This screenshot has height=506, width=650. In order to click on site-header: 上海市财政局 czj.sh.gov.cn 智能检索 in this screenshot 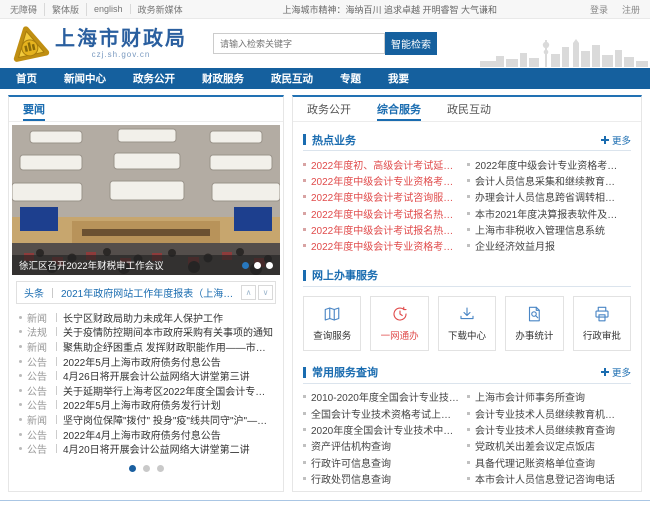, I will do `click(325, 43)`.